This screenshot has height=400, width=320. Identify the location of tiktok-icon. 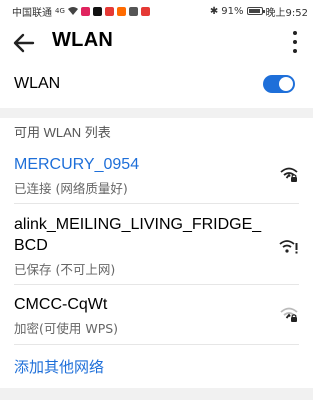
(97, 11).